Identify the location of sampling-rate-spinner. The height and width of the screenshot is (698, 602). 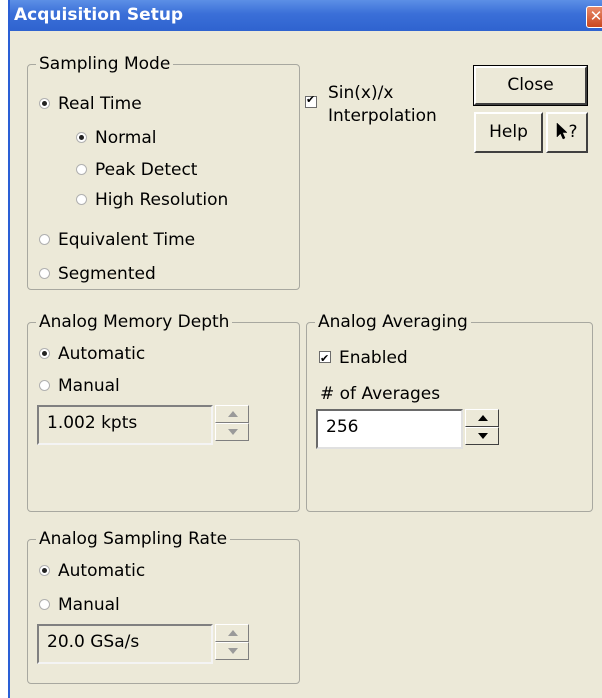
(232, 642).